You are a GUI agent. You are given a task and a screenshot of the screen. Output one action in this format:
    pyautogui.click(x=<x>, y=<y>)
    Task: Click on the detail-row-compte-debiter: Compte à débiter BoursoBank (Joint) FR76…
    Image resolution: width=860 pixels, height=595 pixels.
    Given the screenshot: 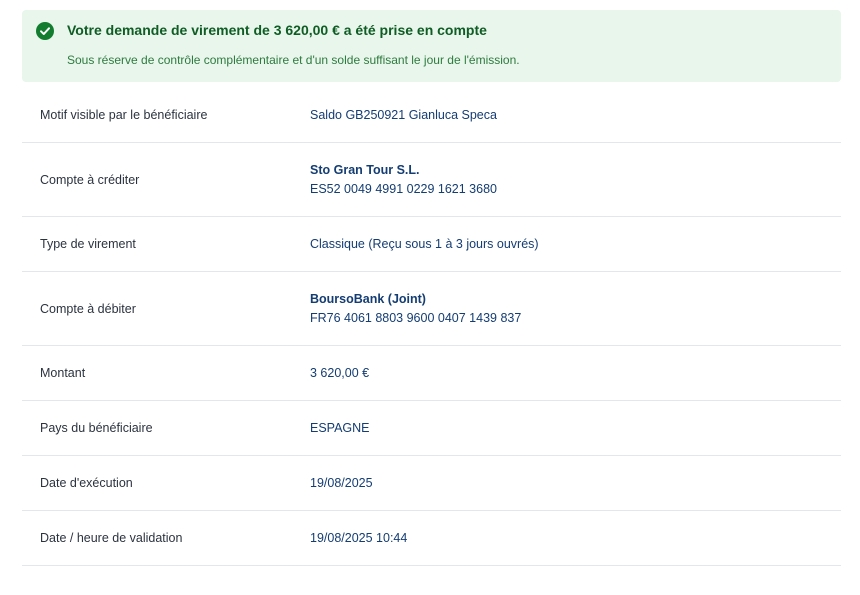 What is the action you would take?
    pyautogui.click(x=431, y=309)
    